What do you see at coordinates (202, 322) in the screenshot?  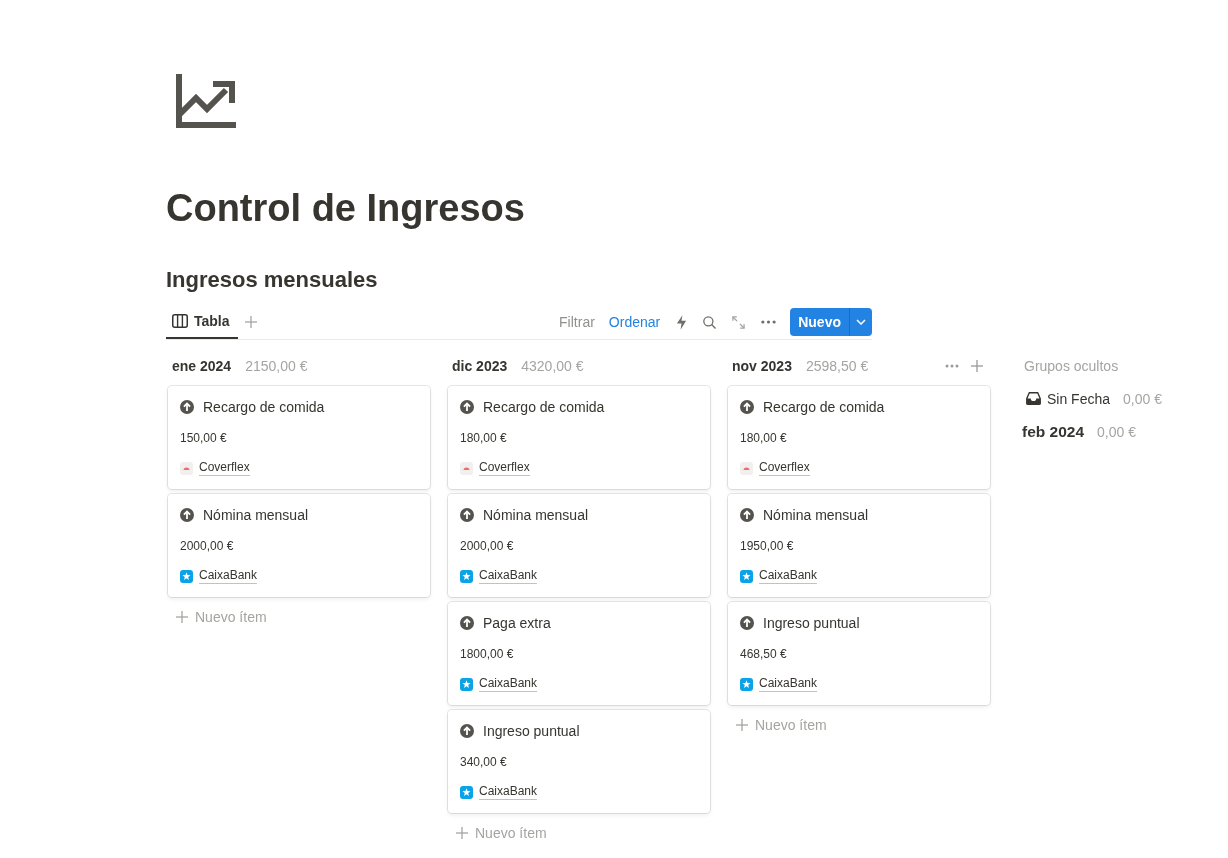 I see `view-tab: Tabla` at bounding box center [202, 322].